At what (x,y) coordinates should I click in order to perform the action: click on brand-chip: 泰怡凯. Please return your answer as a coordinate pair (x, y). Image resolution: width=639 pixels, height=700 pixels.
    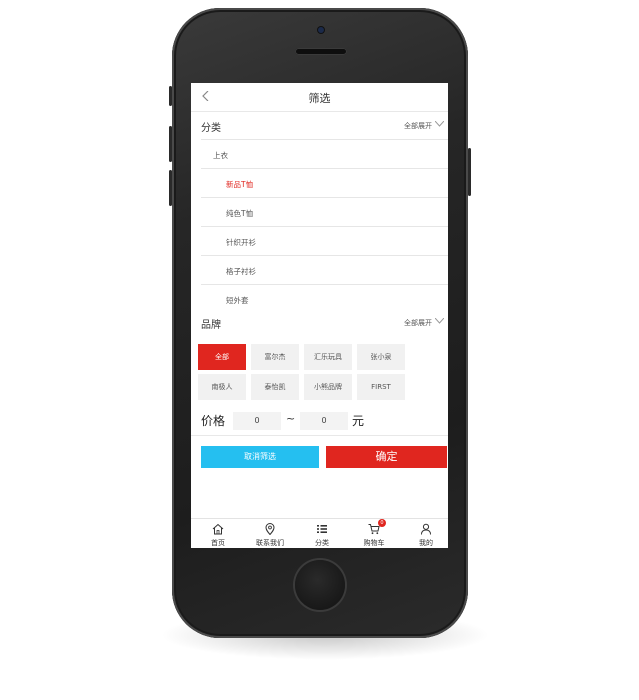
    Looking at the image, I should click on (275, 387).